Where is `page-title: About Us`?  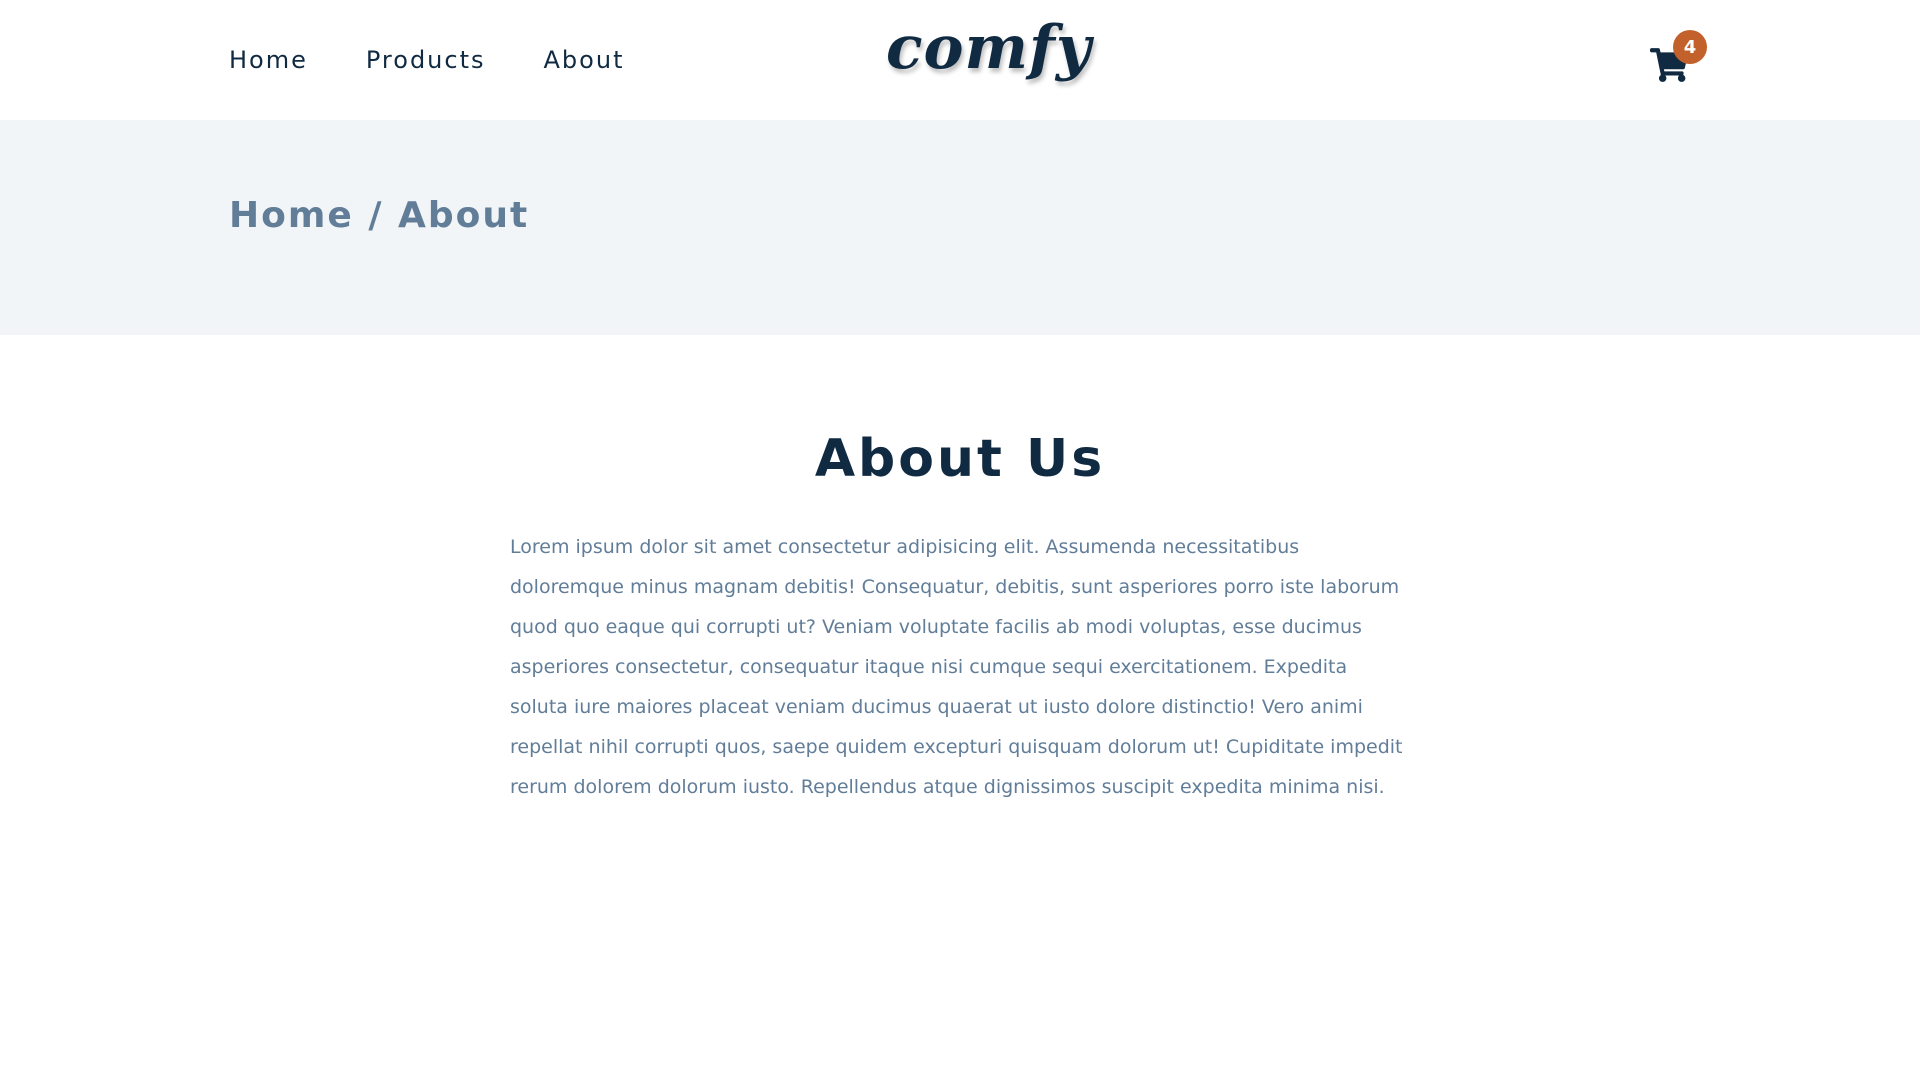
page-title: About Us is located at coordinates (960, 459).